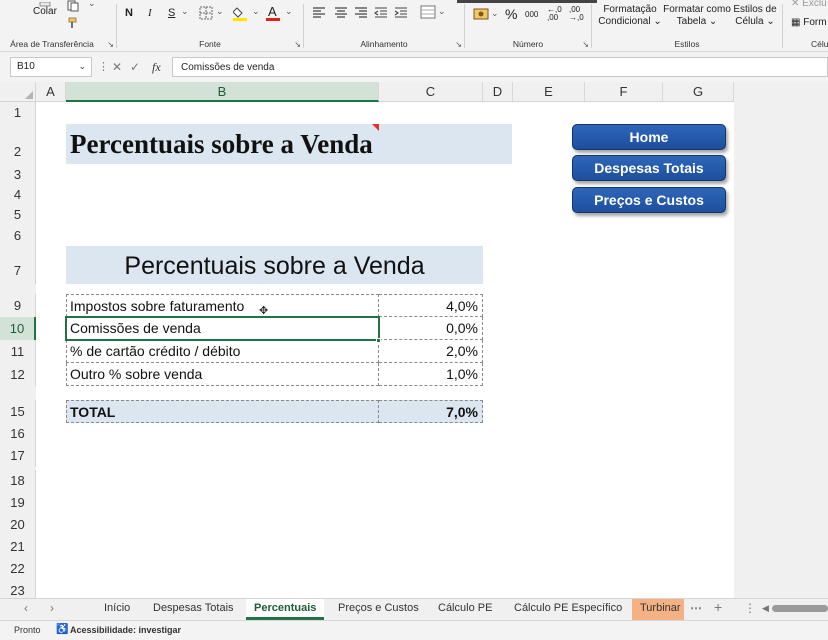  What do you see at coordinates (765, 608) in the screenshot?
I see `scroll-left-icon: ◀` at bounding box center [765, 608].